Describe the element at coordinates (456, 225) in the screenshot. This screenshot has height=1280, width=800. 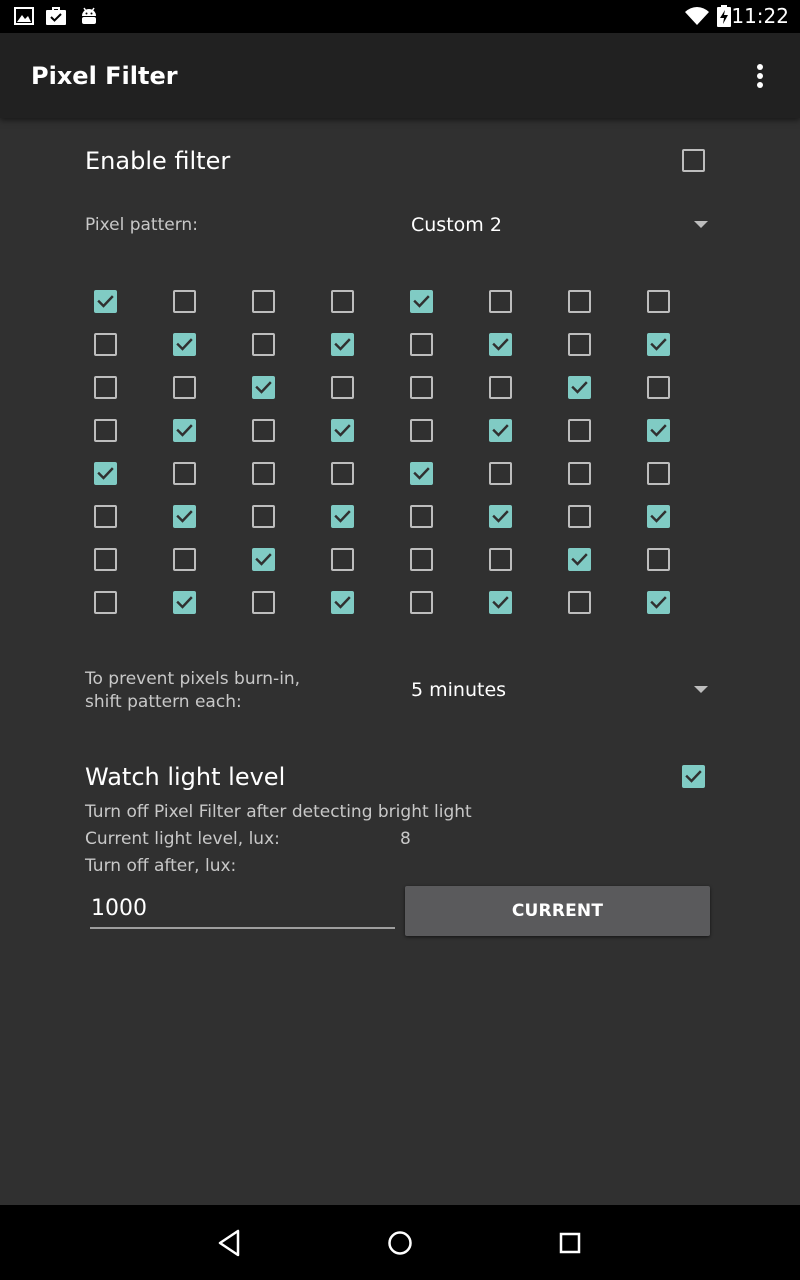
I see `pixel-pattern-spinner: Custom 2` at that location.